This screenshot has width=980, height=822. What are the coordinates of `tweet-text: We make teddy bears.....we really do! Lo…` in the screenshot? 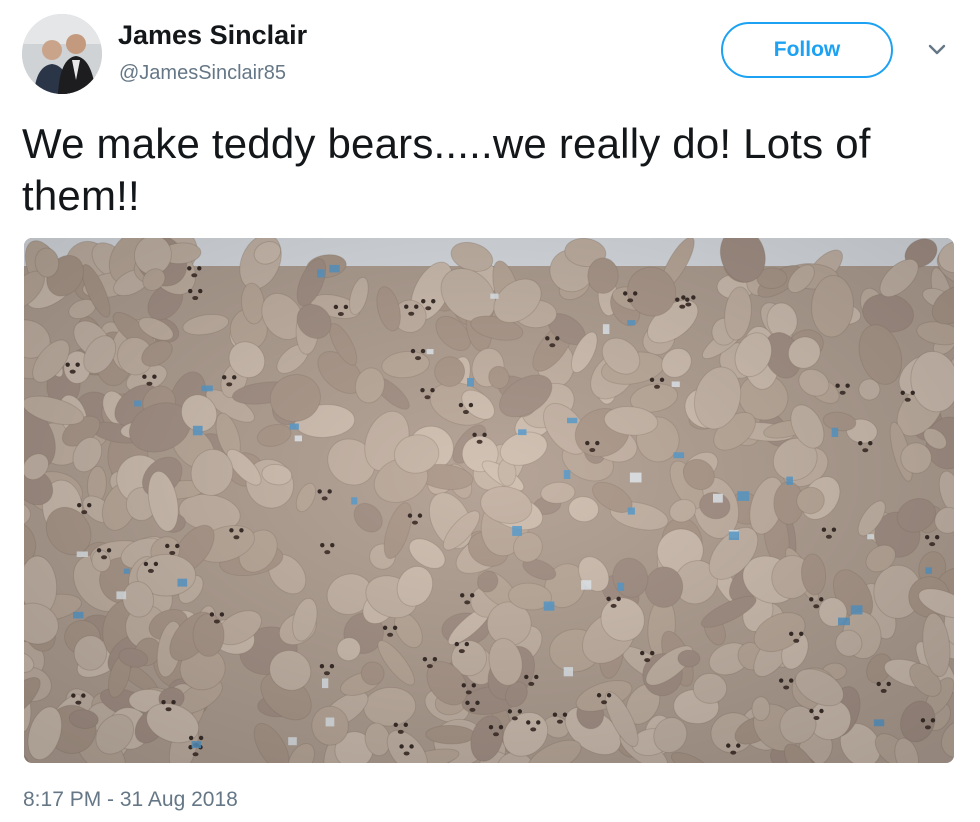 It's located at (446, 169).